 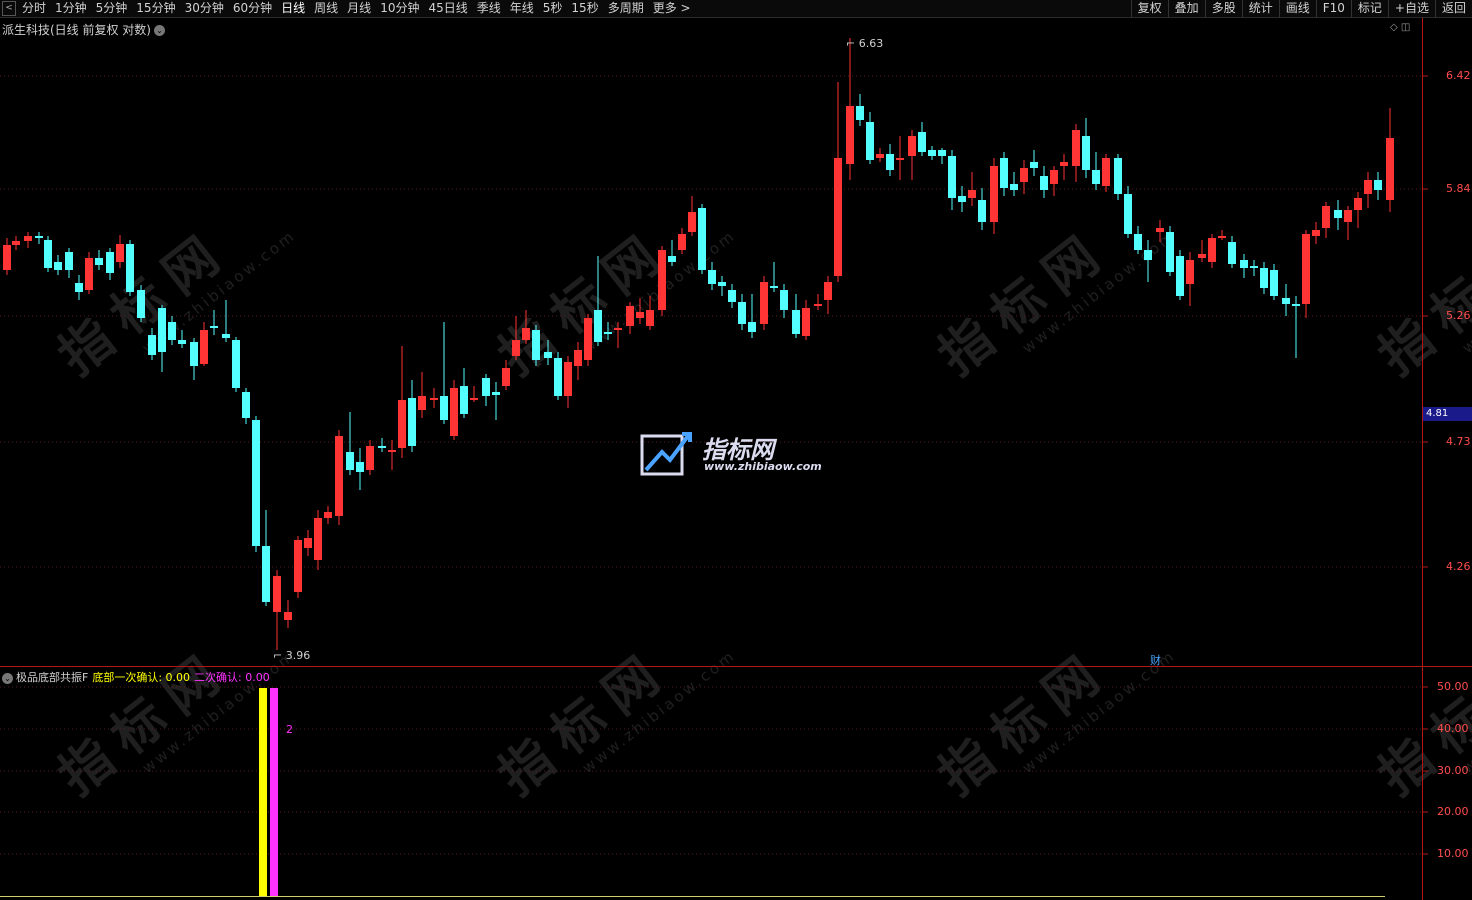 I want to click on indicator-name: 极品底部共振F, so click(x=52, y=677).